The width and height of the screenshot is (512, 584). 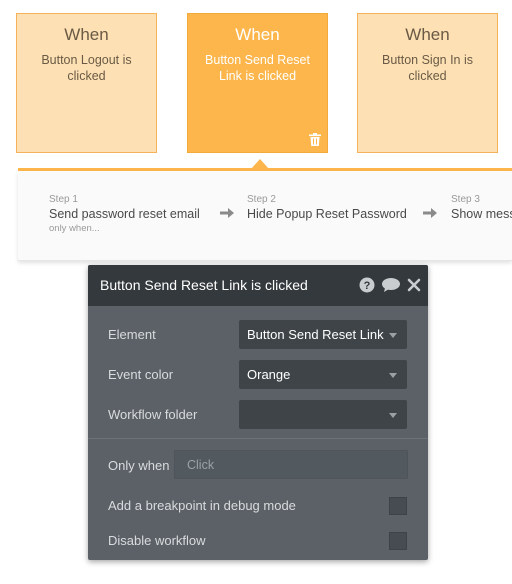 I want to click on step-3: Step 3 Show mess, so click(x=481, y=207).